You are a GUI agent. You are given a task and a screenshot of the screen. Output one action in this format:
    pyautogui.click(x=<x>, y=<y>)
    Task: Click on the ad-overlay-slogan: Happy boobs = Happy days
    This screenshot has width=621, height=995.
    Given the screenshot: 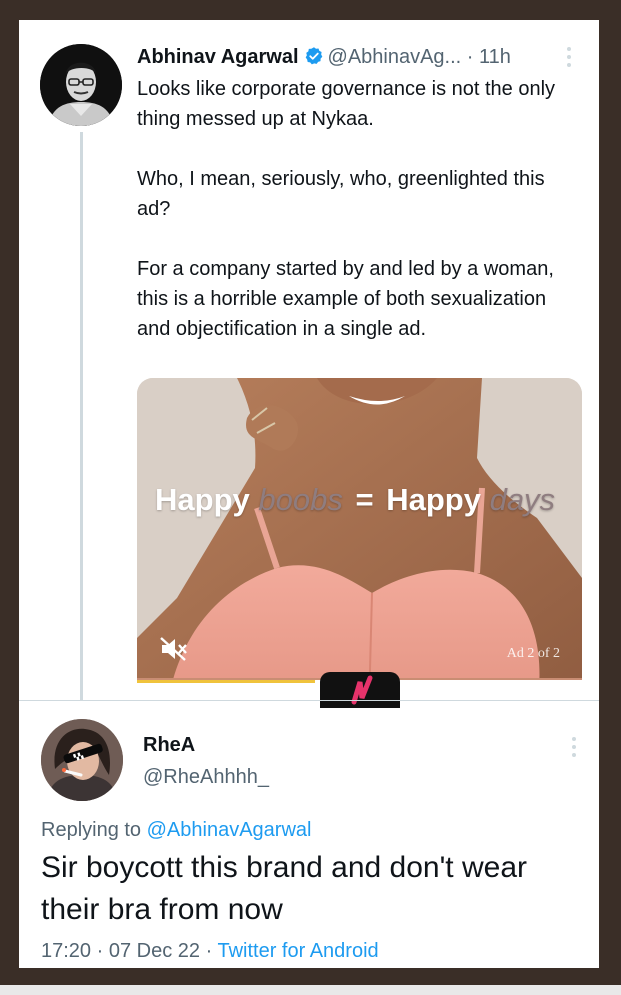 What is the action you would take?
    pyautogui.click(x=355, y=500)
    